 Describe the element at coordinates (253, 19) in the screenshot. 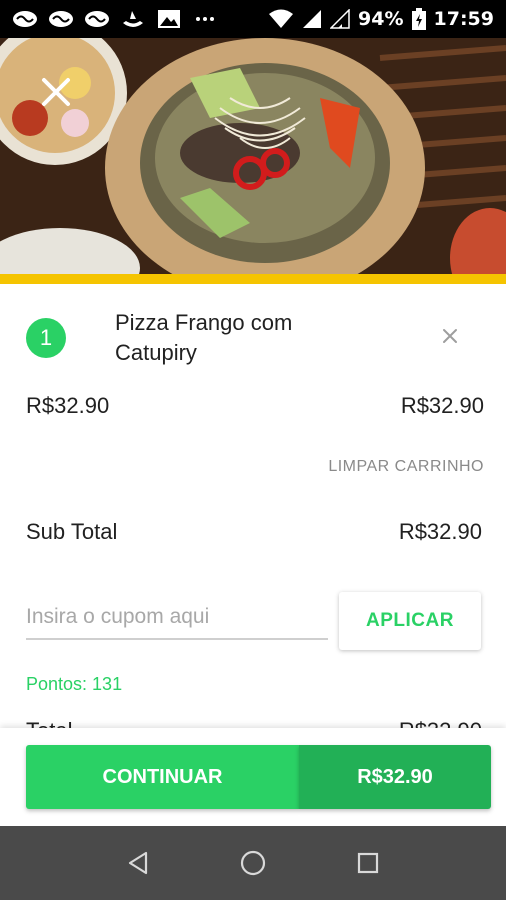

I see `status-bar: 94% 17:59` at that location.